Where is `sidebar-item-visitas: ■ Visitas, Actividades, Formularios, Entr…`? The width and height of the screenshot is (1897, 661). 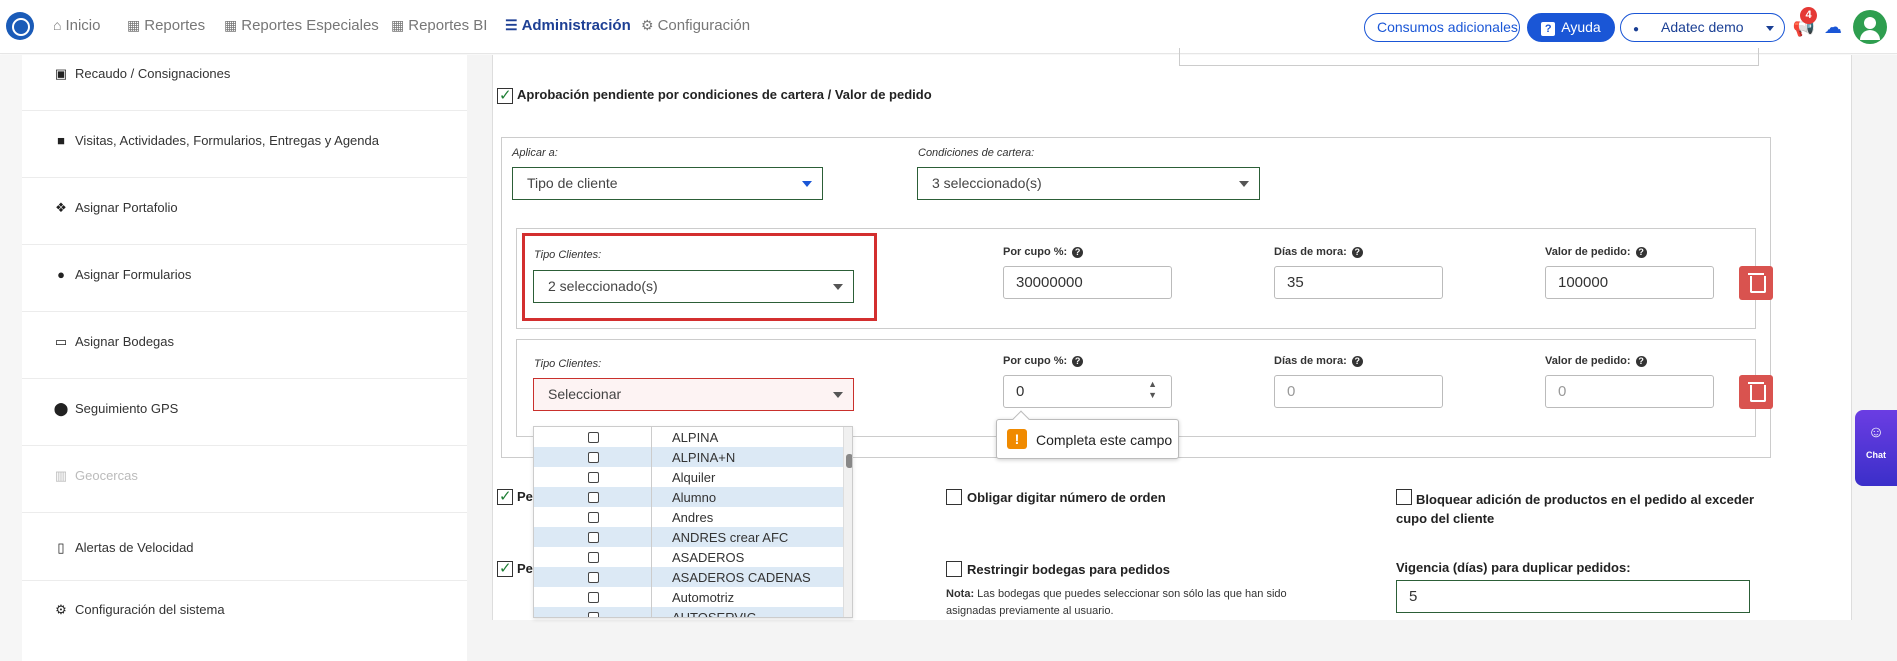 sidebar-item-visitas: ■ Visitas, Actividades, Formularios, Entr… is located at coordinates (215, 140).